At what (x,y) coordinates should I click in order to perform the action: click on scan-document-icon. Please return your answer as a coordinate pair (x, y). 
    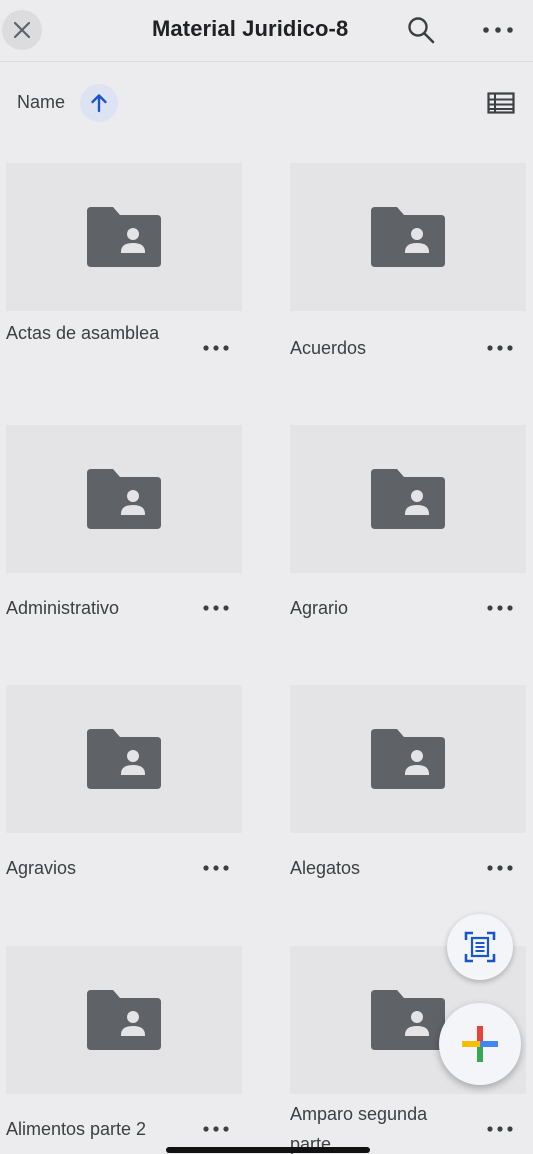
    Looking at the image, I should click on (480, 947).